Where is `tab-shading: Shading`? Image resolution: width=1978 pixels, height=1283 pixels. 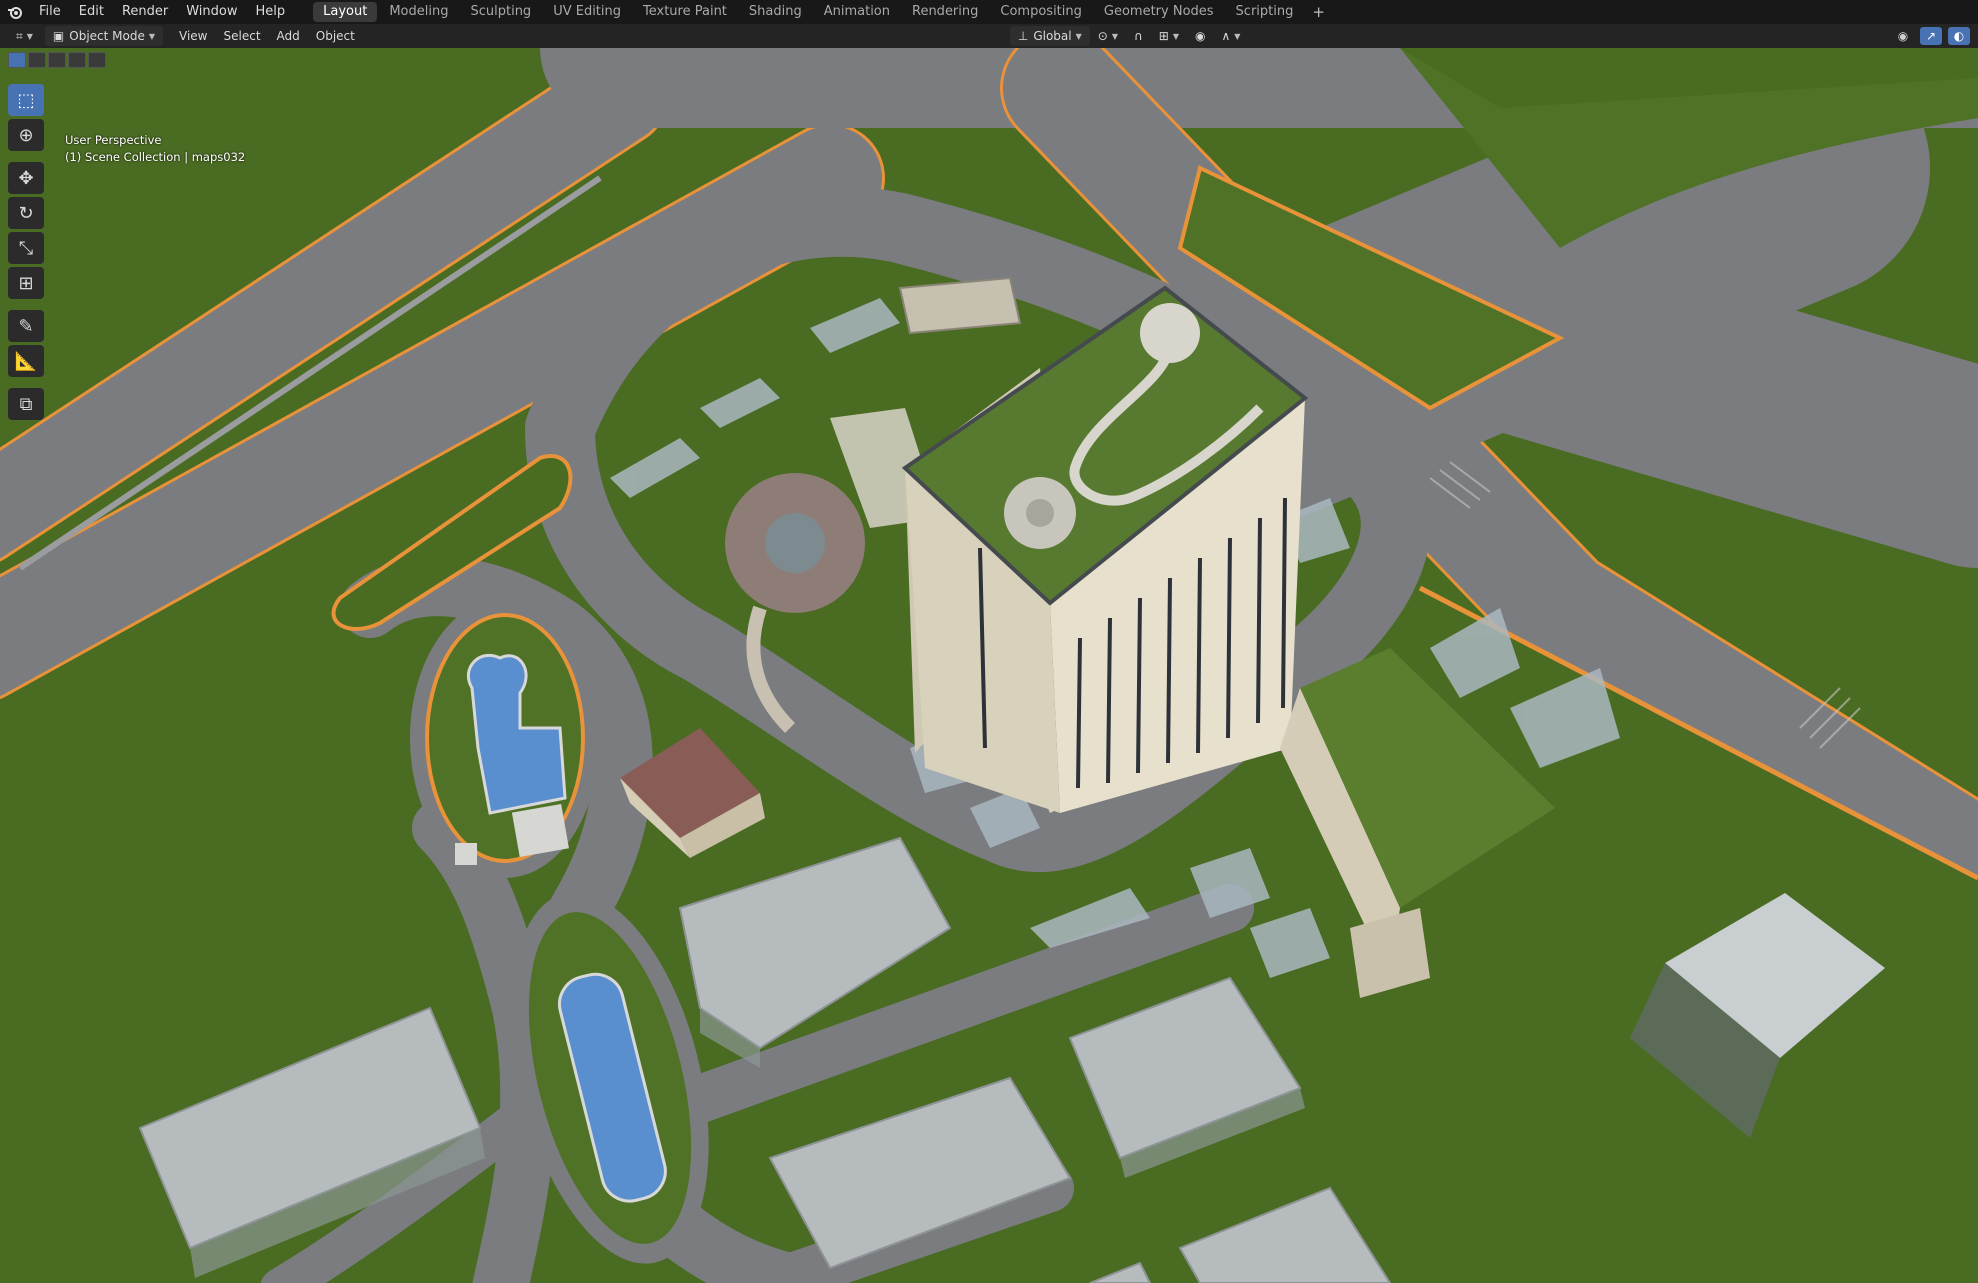
tab-shading: Shading is located at coordinates (775, 12).